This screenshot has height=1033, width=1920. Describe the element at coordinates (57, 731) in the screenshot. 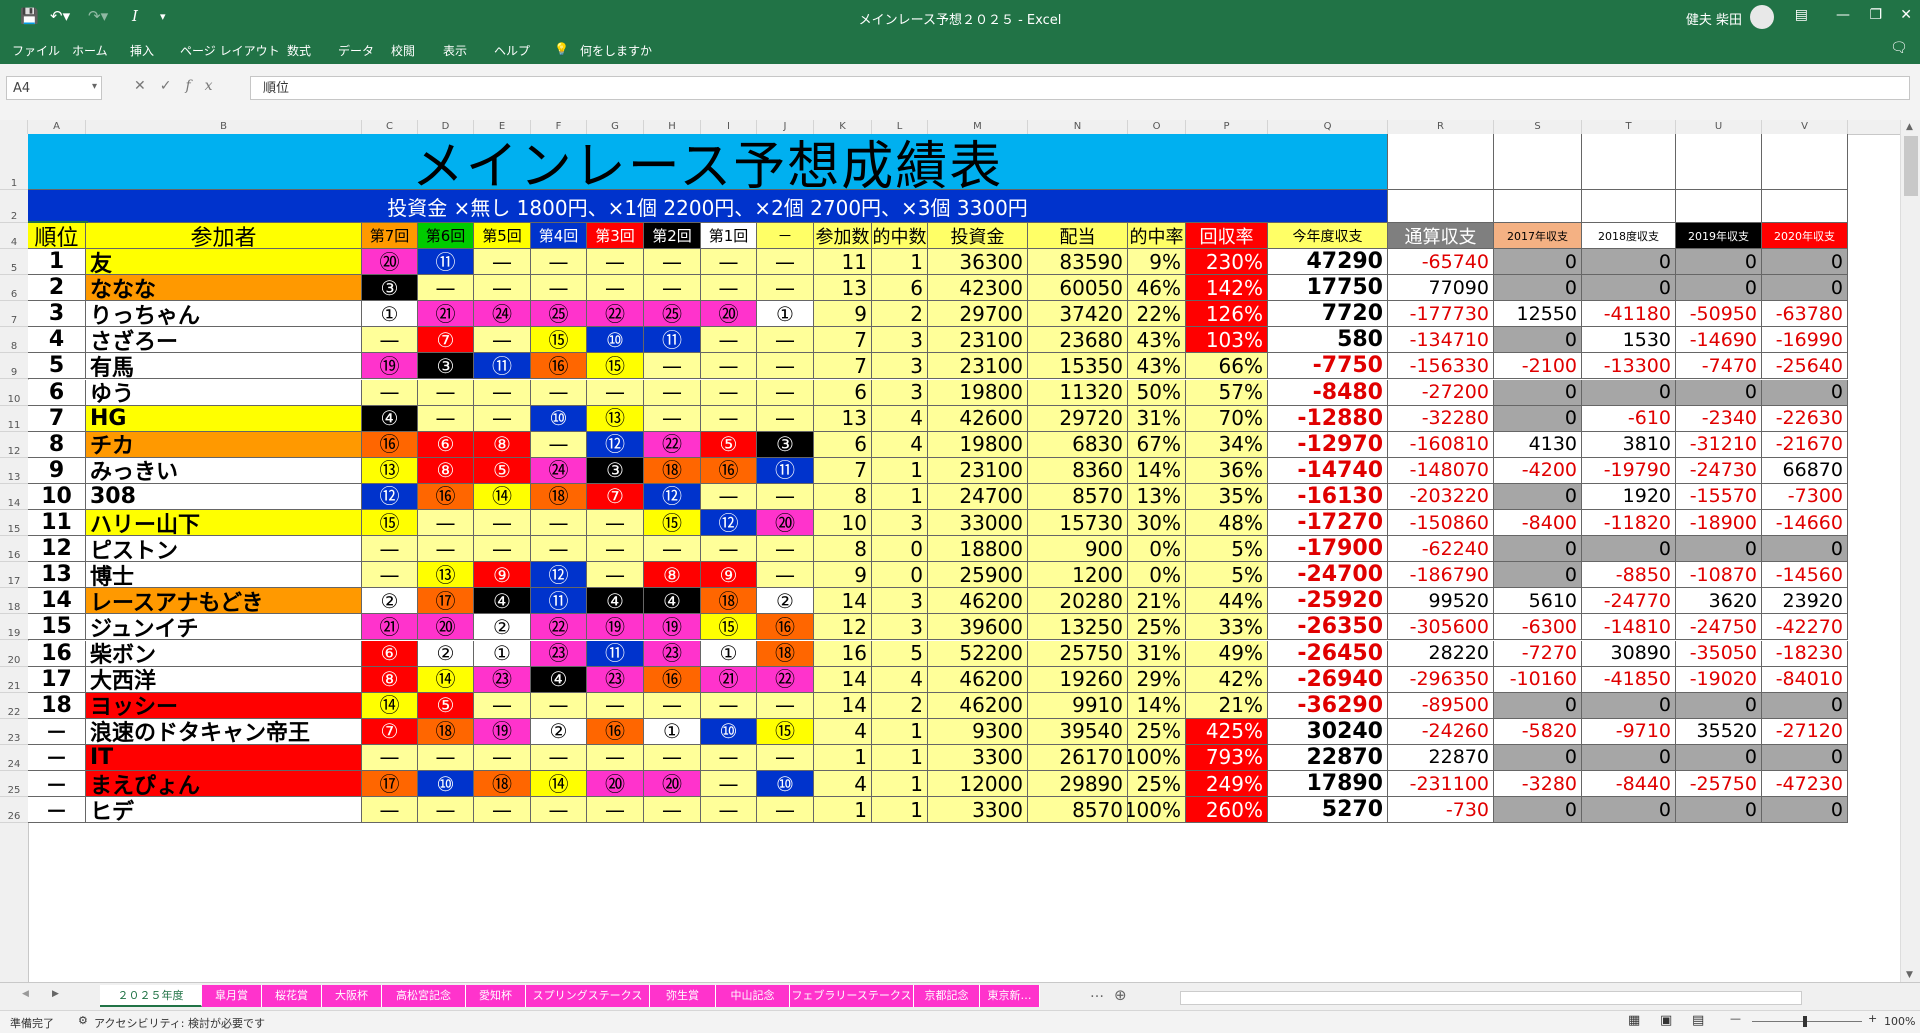

I see `rank-cell: －` at that location.